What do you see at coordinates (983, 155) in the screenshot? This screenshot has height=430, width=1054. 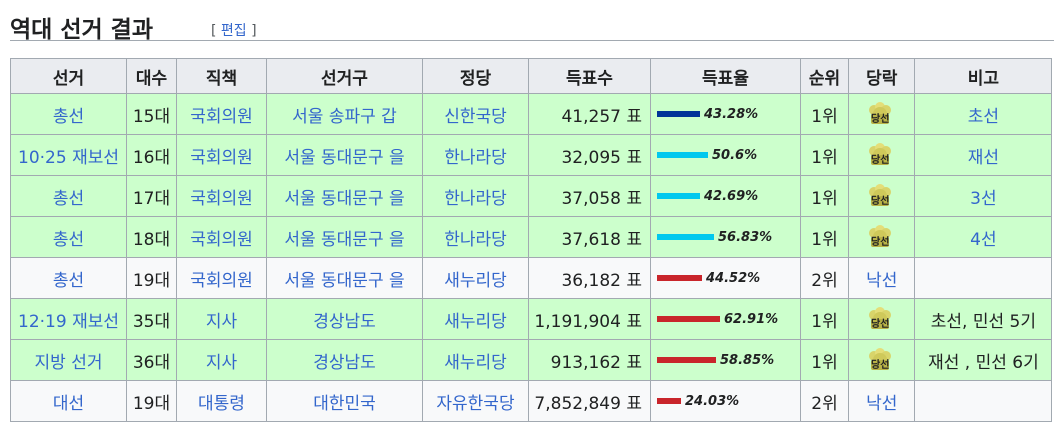 I see `note-cell: 재선` at bounding box center [983, 155].